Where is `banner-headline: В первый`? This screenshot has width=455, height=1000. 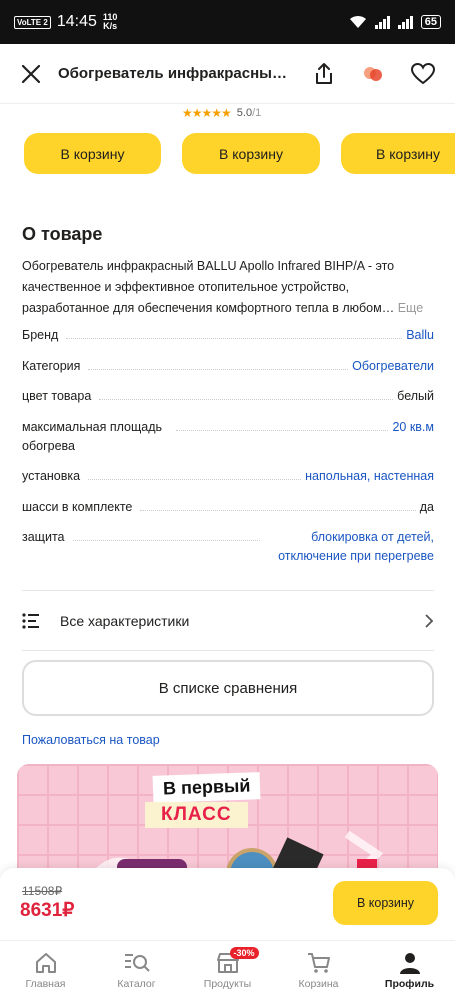
banner-headline: В первый is located at coordinates (206, 787).